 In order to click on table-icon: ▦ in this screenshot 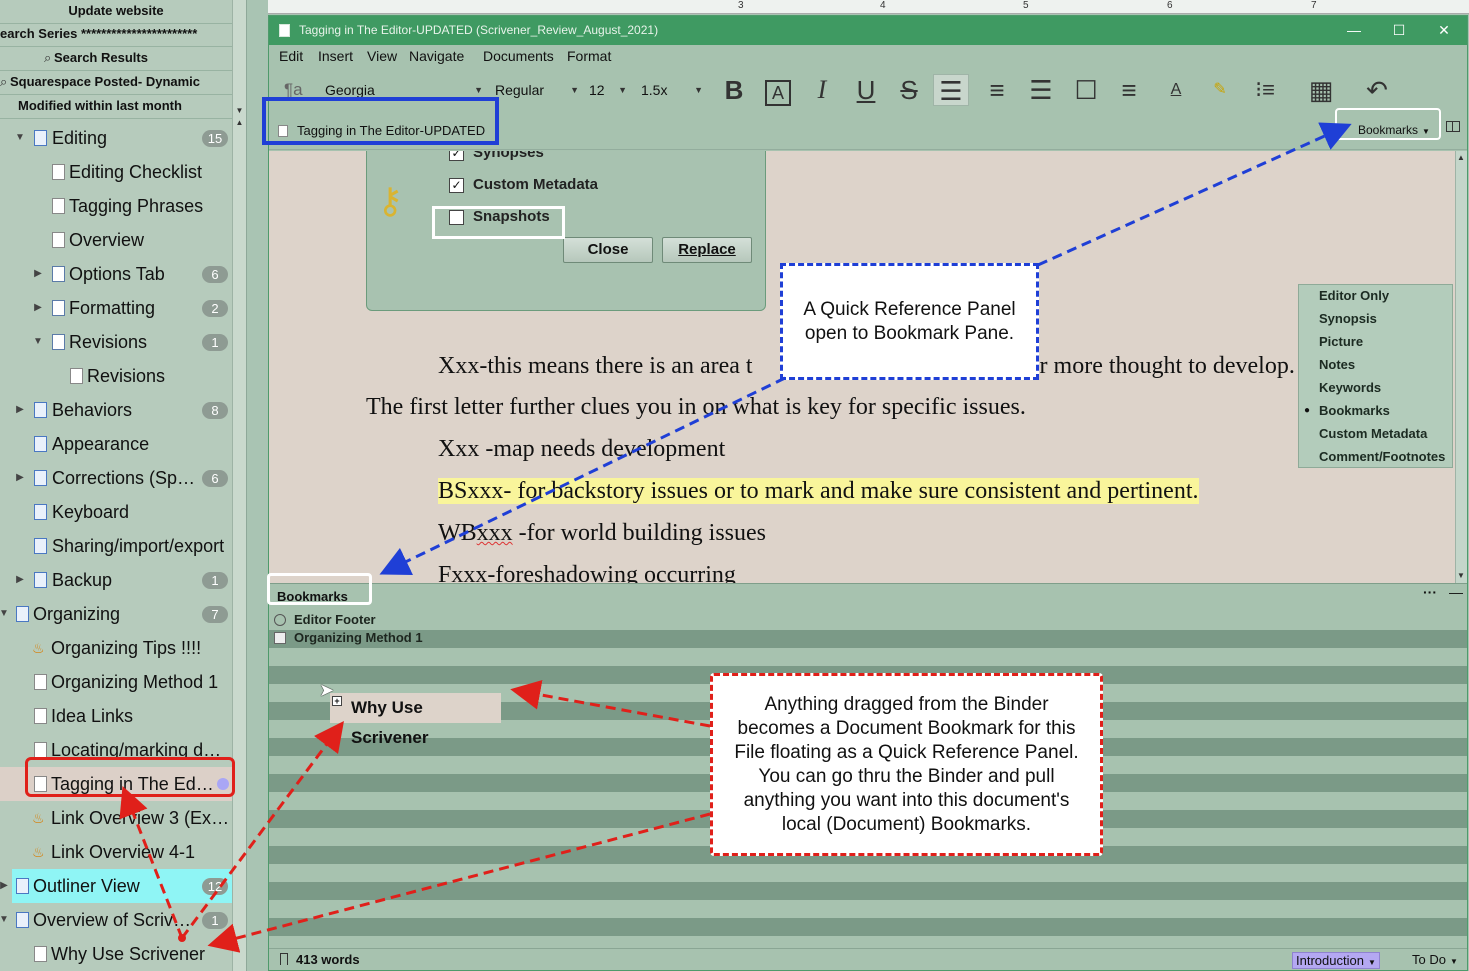, I will do `click(1321, 90)`.